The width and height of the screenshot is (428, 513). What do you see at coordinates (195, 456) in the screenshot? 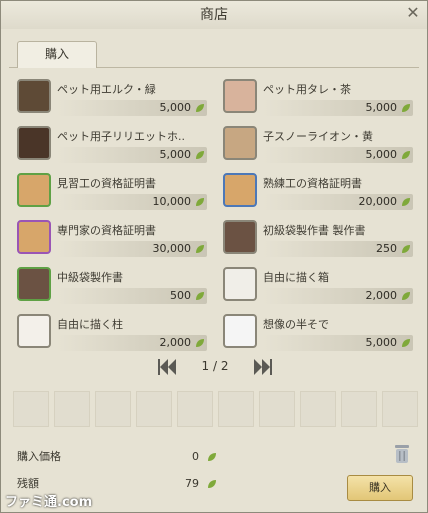
I see `purchase-price-value: 0` at bounding box center [195, 456].